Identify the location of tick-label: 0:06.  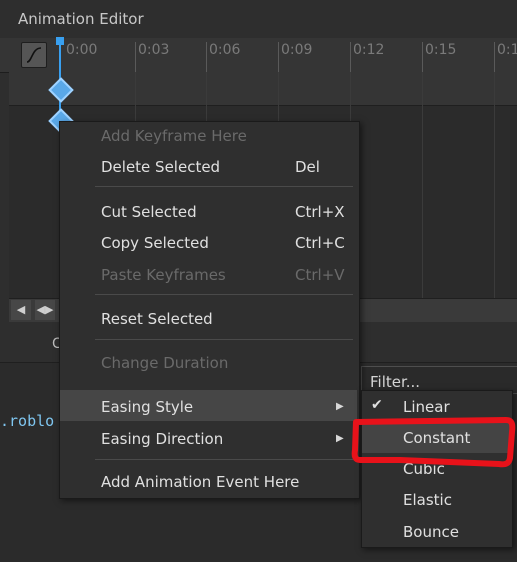
(225, 50).